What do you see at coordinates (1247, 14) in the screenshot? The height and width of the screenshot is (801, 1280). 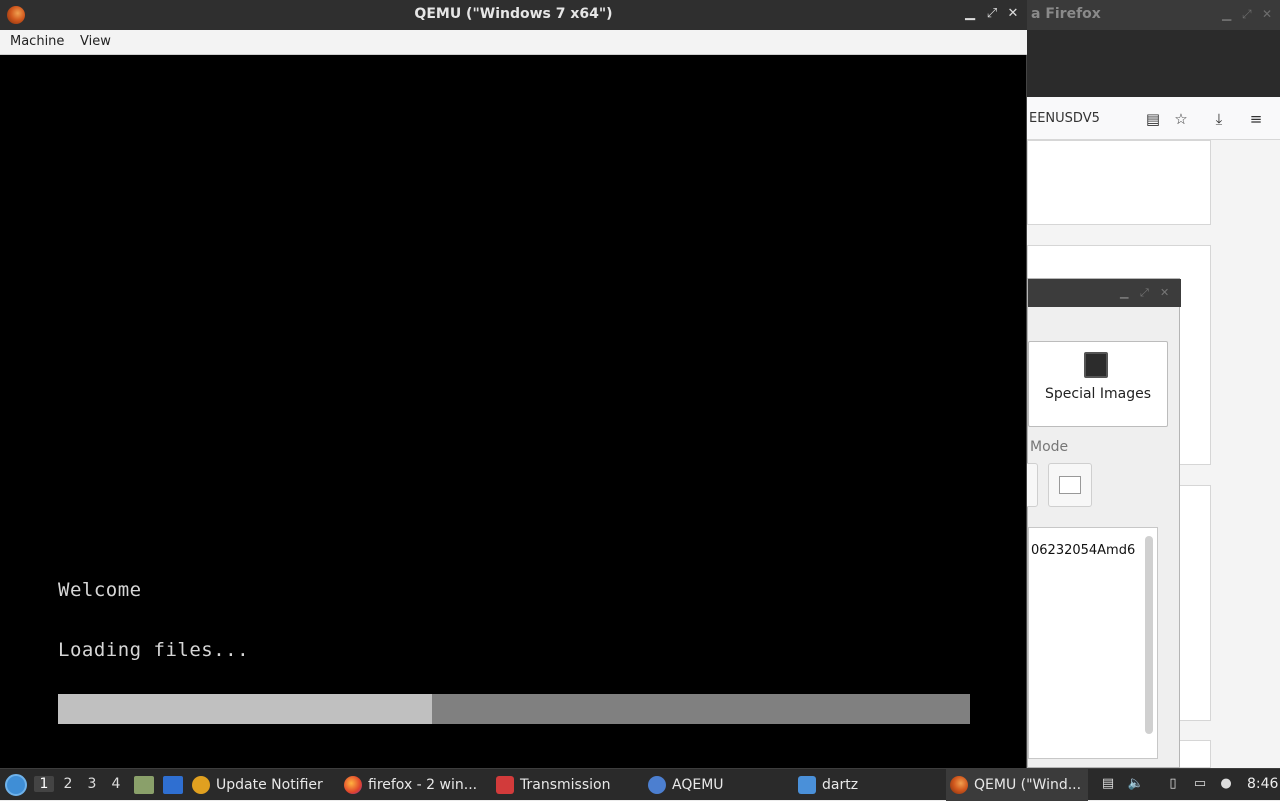 I see `firefox-maximize-icon: ⤢` at bounding box center [1247, 14].